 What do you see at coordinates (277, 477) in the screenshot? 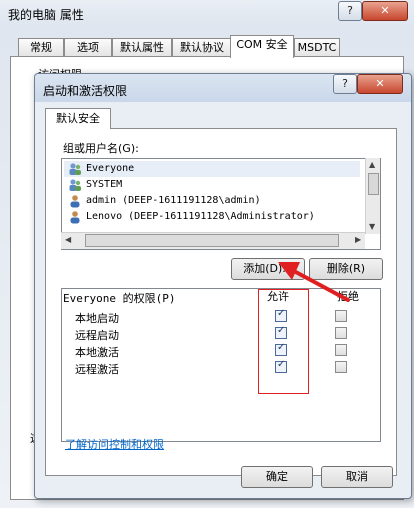
I see `ok-button: 确定` at bounding box center [277, 477].